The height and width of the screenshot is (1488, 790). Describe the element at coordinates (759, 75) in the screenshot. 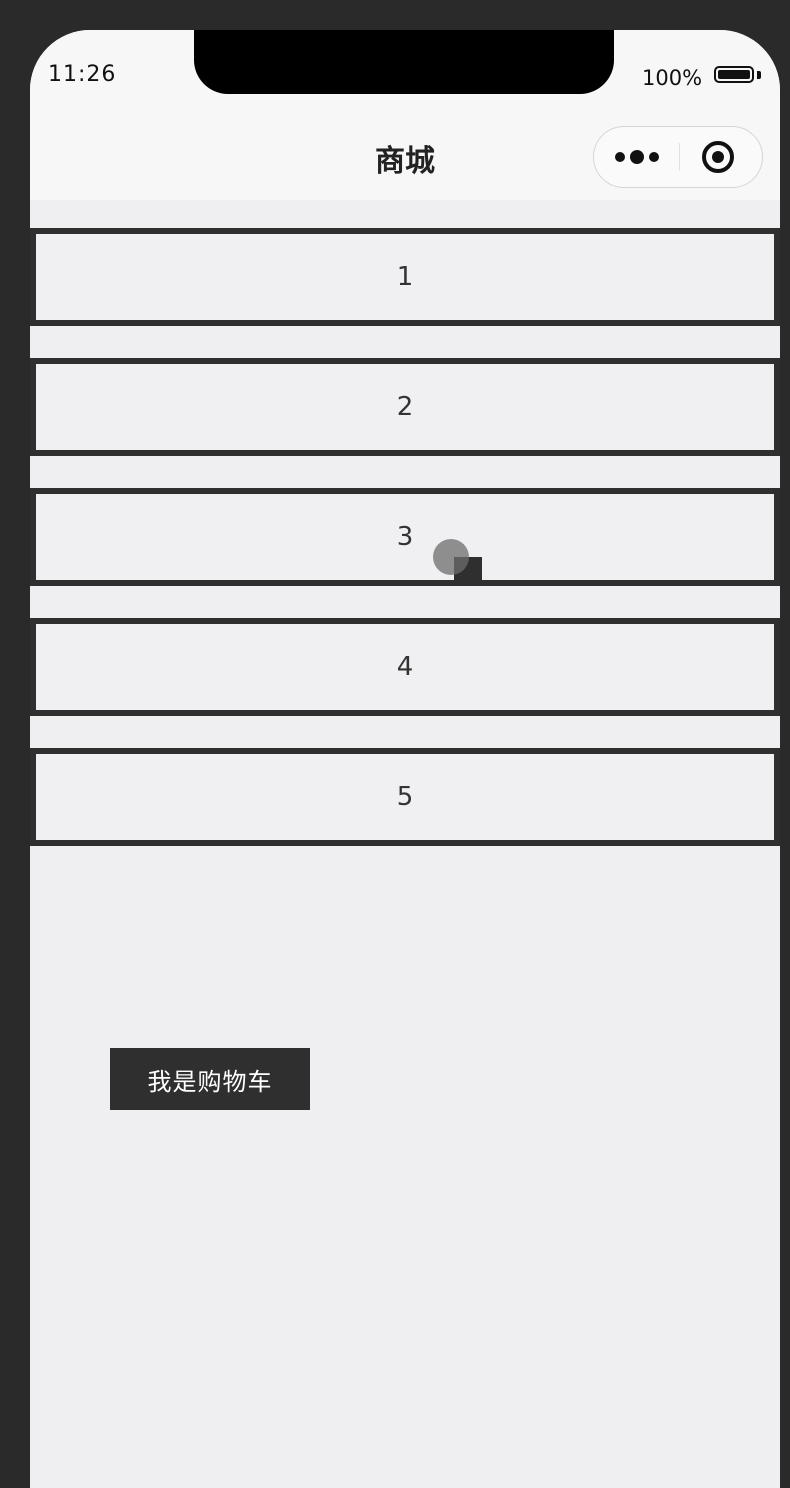

I see `battery-cap` at that location.